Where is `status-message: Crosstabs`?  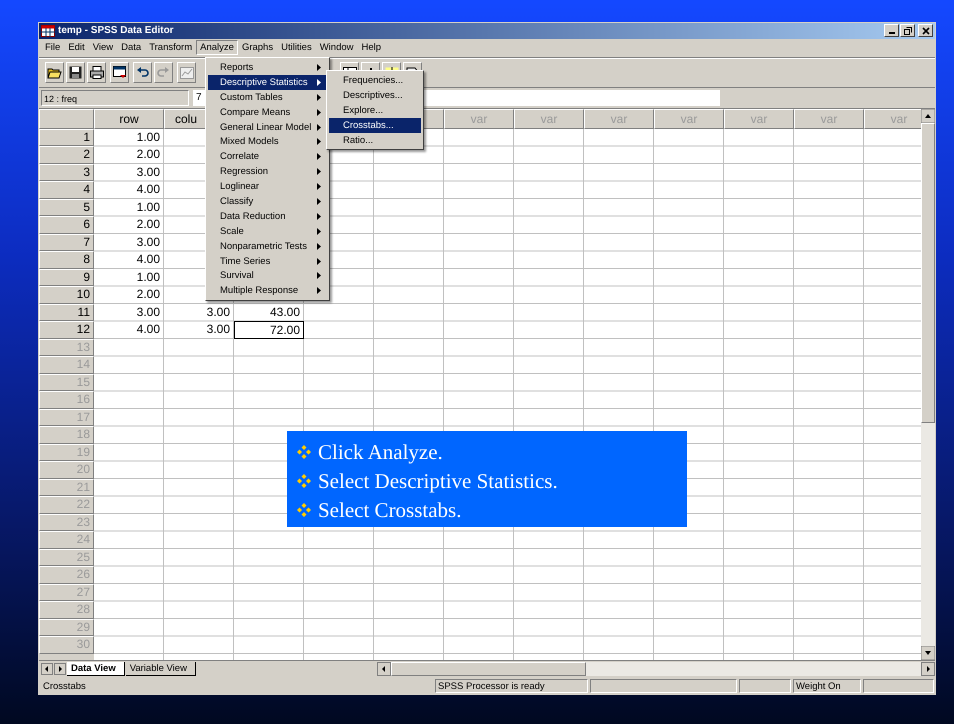 status-message: Crosstabs is located at coordinates (64, 686).